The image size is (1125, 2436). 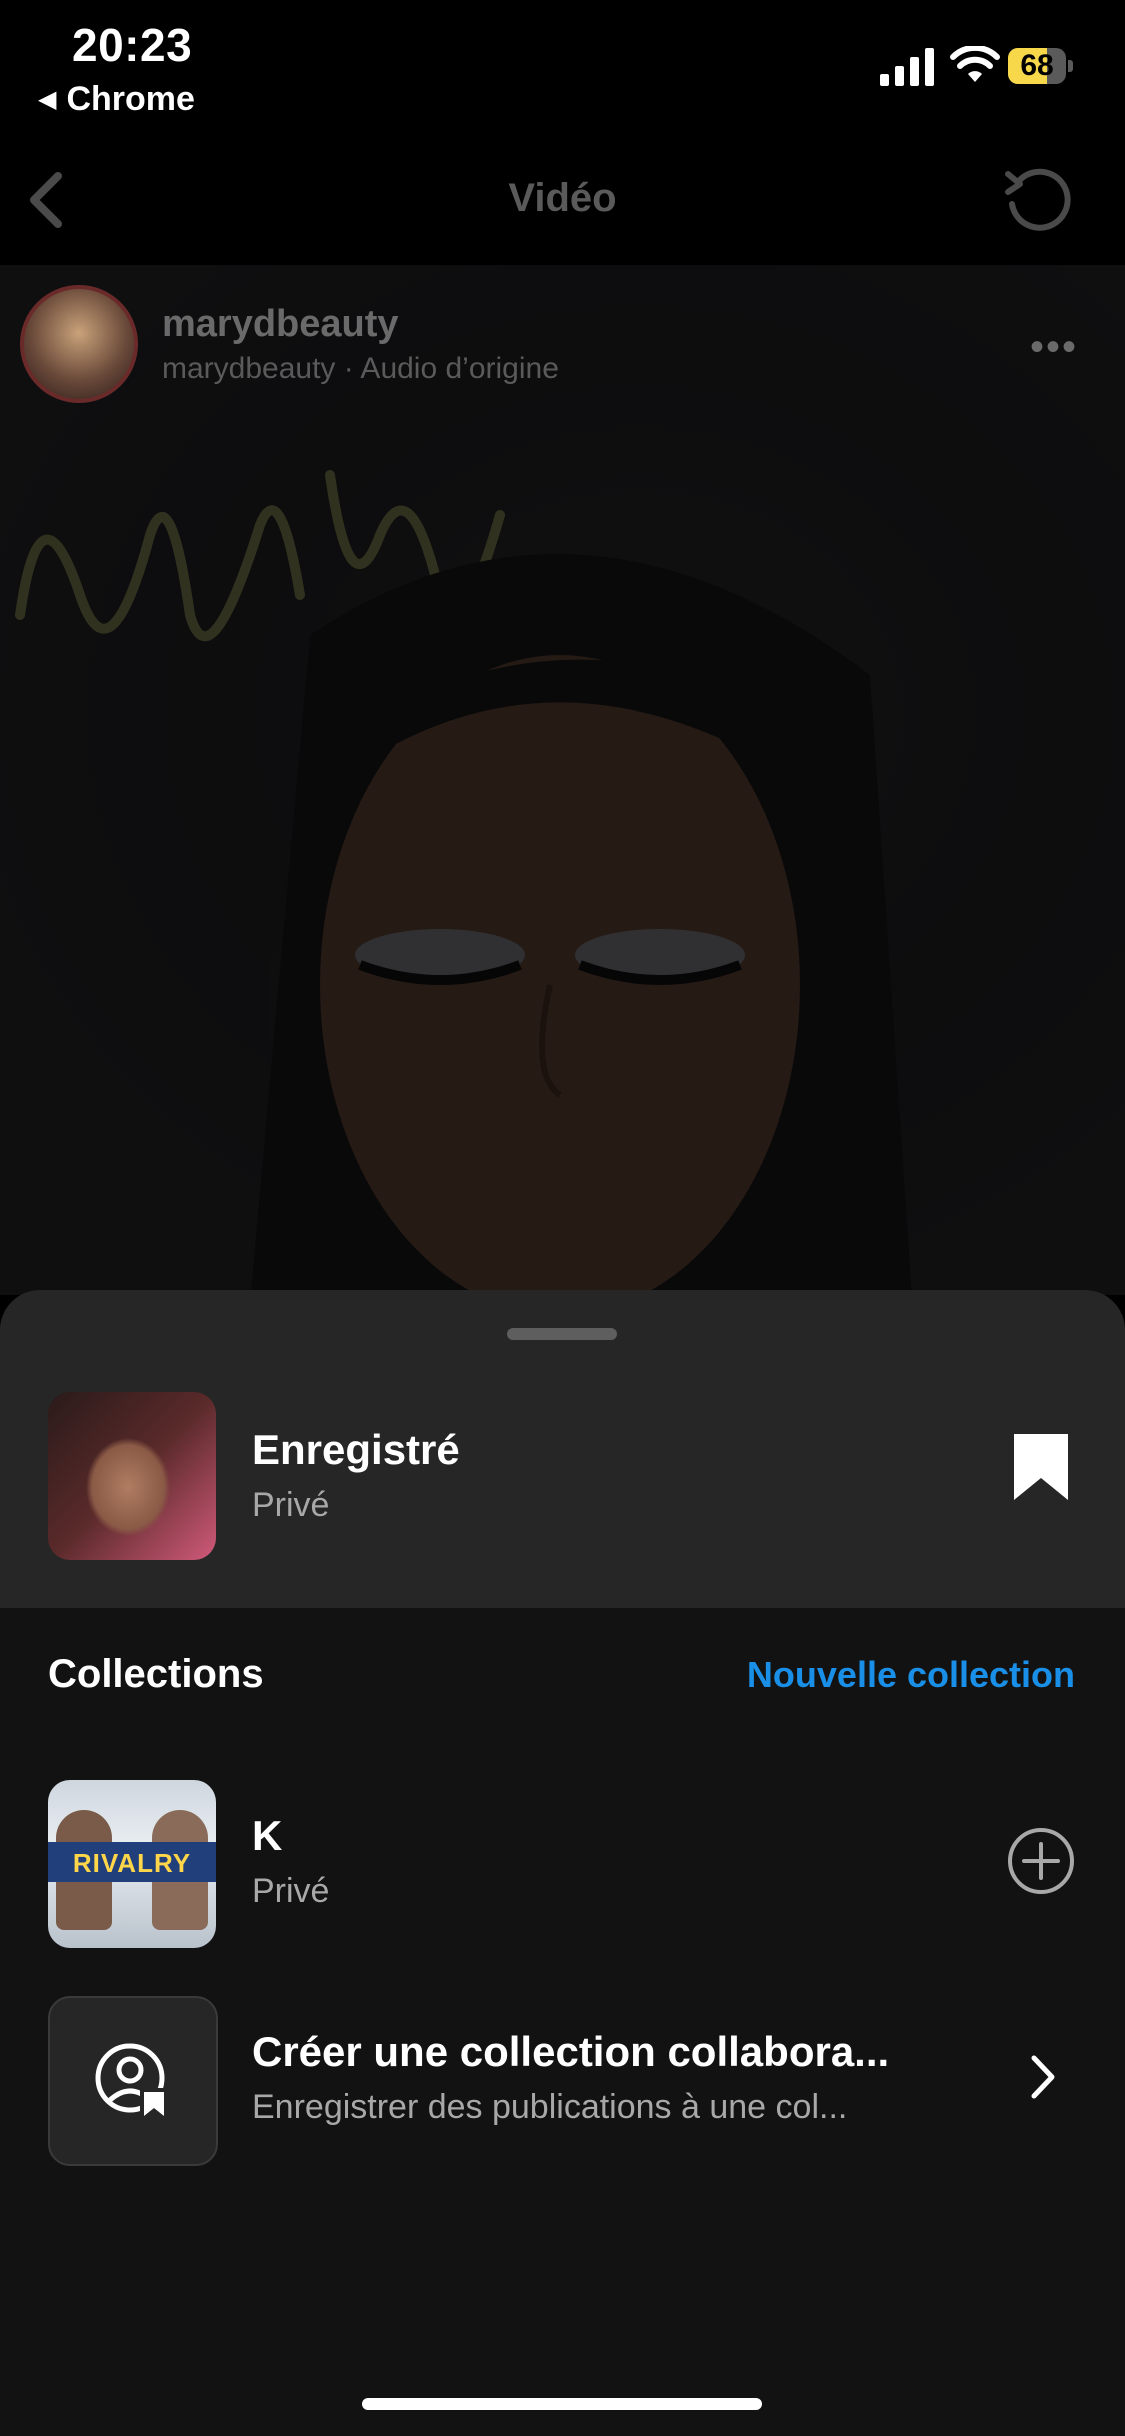 What do you see at coordinates (907, 67) in the screenshot?
I see `cellular-signal-icon` at bounding box center [907, 67].